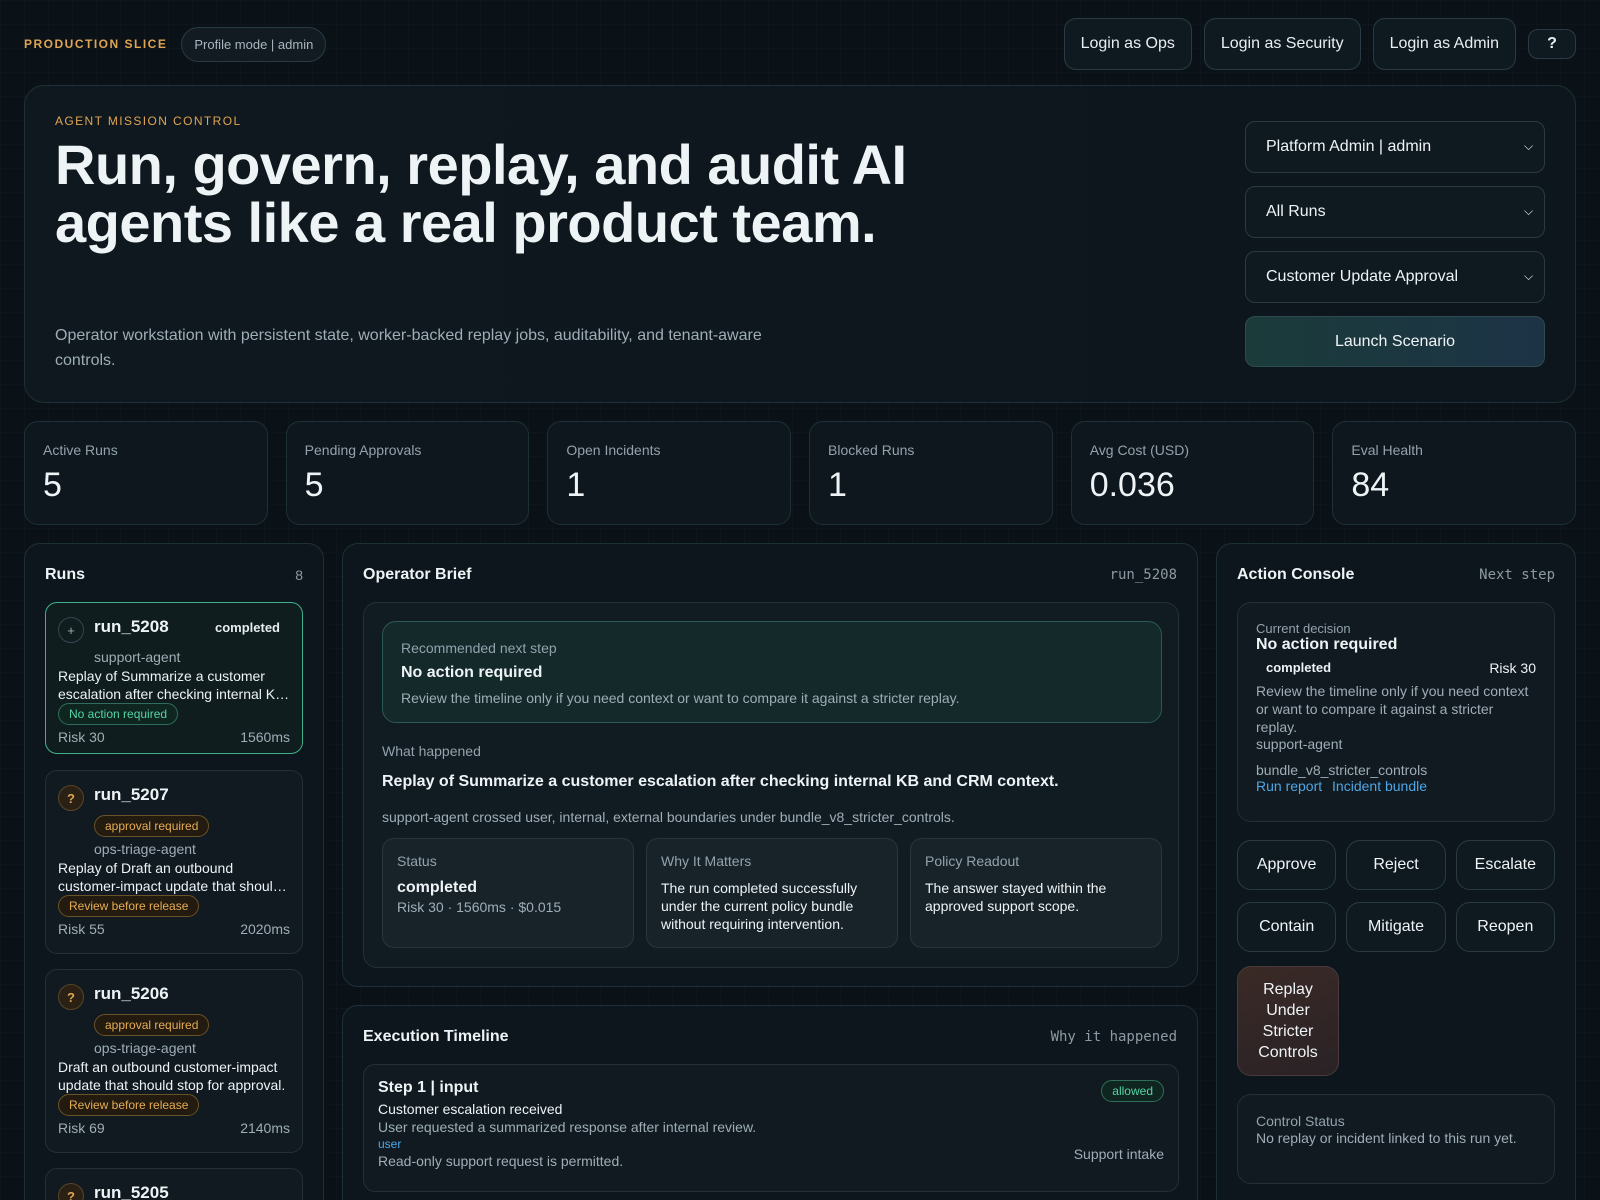 This screenshot has width=1600, height=1200. I want to click on control-status-label: Control Status, so click(1300, 1121).